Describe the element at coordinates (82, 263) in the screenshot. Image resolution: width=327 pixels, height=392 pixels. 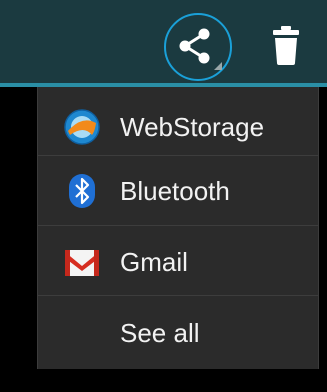
I see `gmail-icon` at that location.